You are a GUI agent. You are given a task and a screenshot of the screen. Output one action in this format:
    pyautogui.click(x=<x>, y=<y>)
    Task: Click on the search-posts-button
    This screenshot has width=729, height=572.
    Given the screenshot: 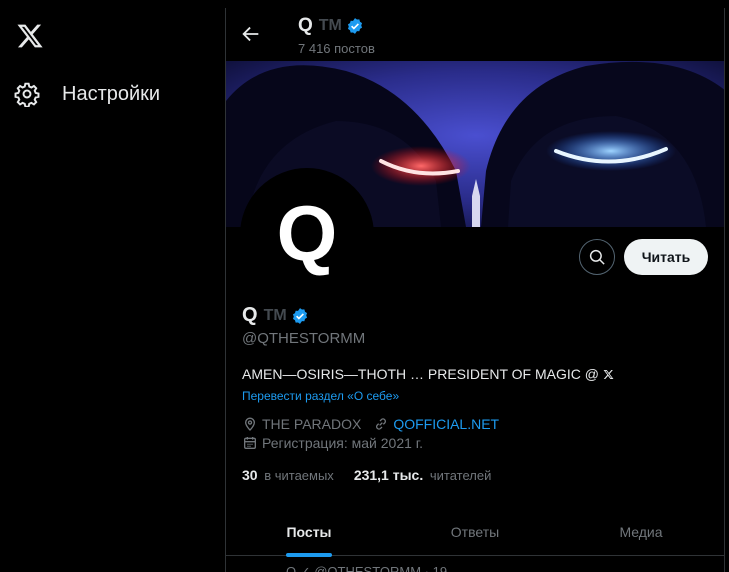 What is the action you would take?
    pyautogui.click(x=597, y=257)
    